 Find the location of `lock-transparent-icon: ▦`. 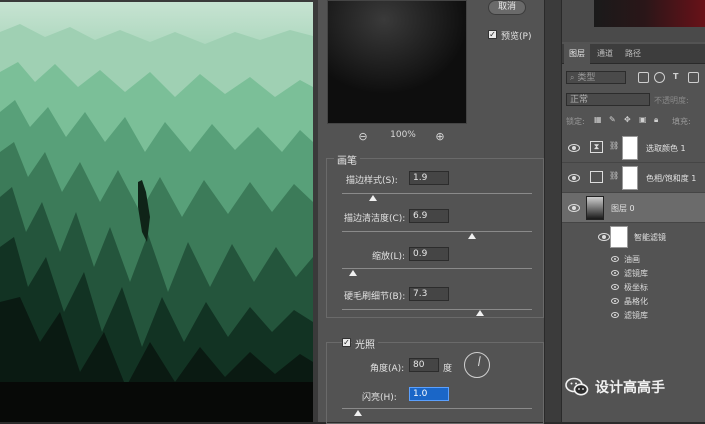

lock-transparent-icon: ▦ is located at coordinates (598, 119).